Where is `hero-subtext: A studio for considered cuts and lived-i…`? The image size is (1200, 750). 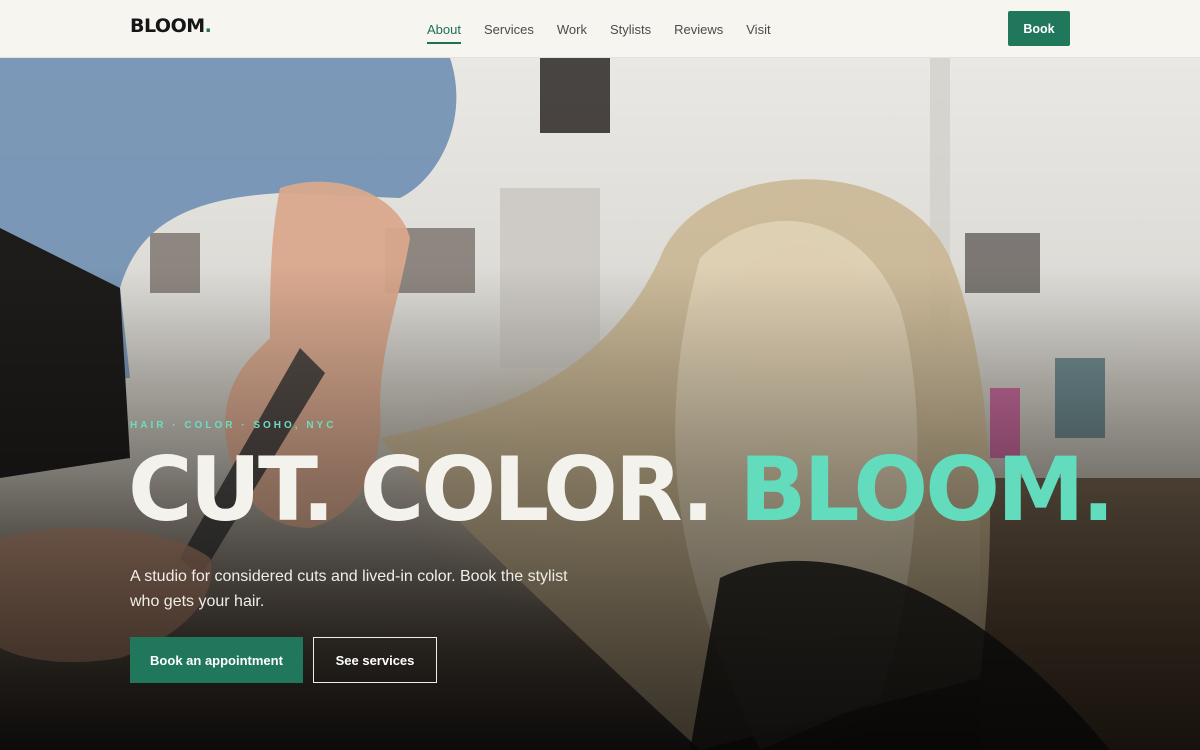 hero-subtext: A studio for considered cuts and lived-i… is located at coordinates (349, 589).